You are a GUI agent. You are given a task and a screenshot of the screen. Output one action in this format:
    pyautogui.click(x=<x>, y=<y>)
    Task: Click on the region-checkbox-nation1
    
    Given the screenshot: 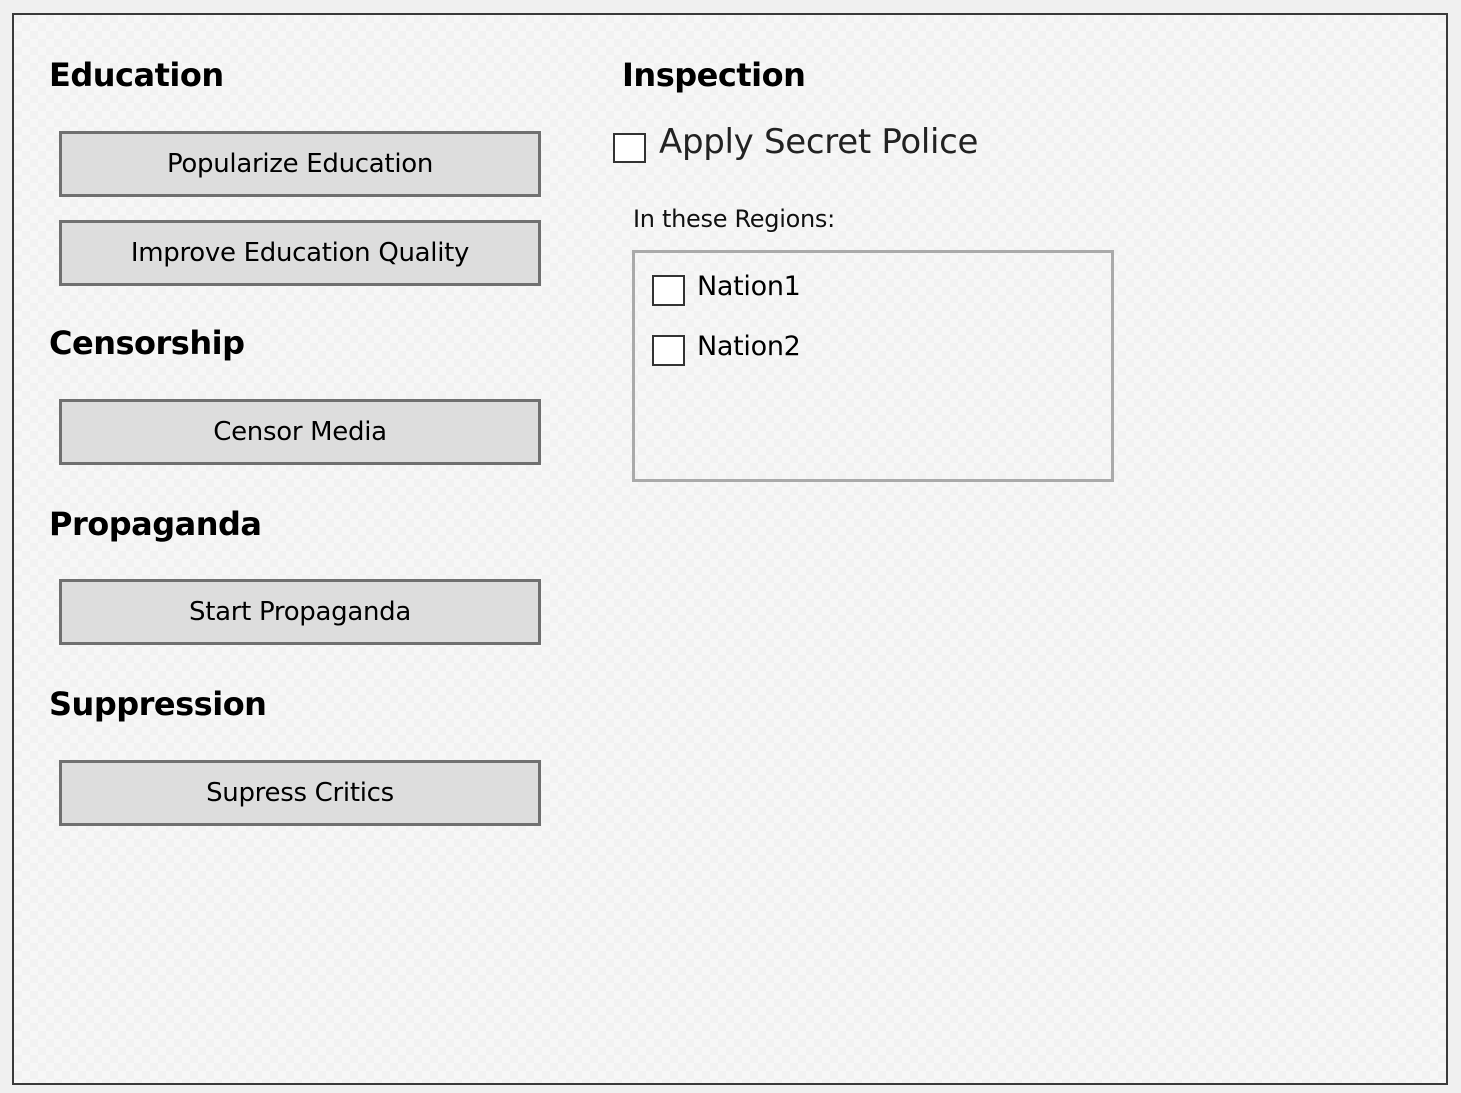 What is the action you would take?
    pyautogui.click(x=668, y=290)
    